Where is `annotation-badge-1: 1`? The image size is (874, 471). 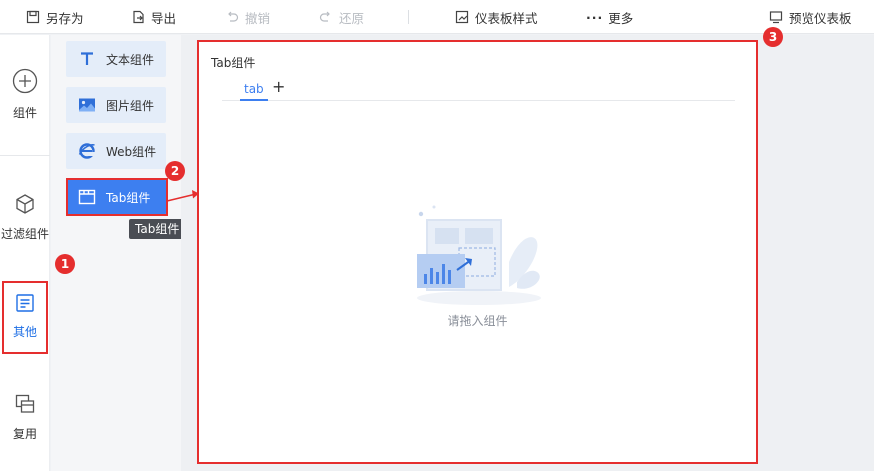 annotation-badge-1: 1 is located at coordinates (65, 264).